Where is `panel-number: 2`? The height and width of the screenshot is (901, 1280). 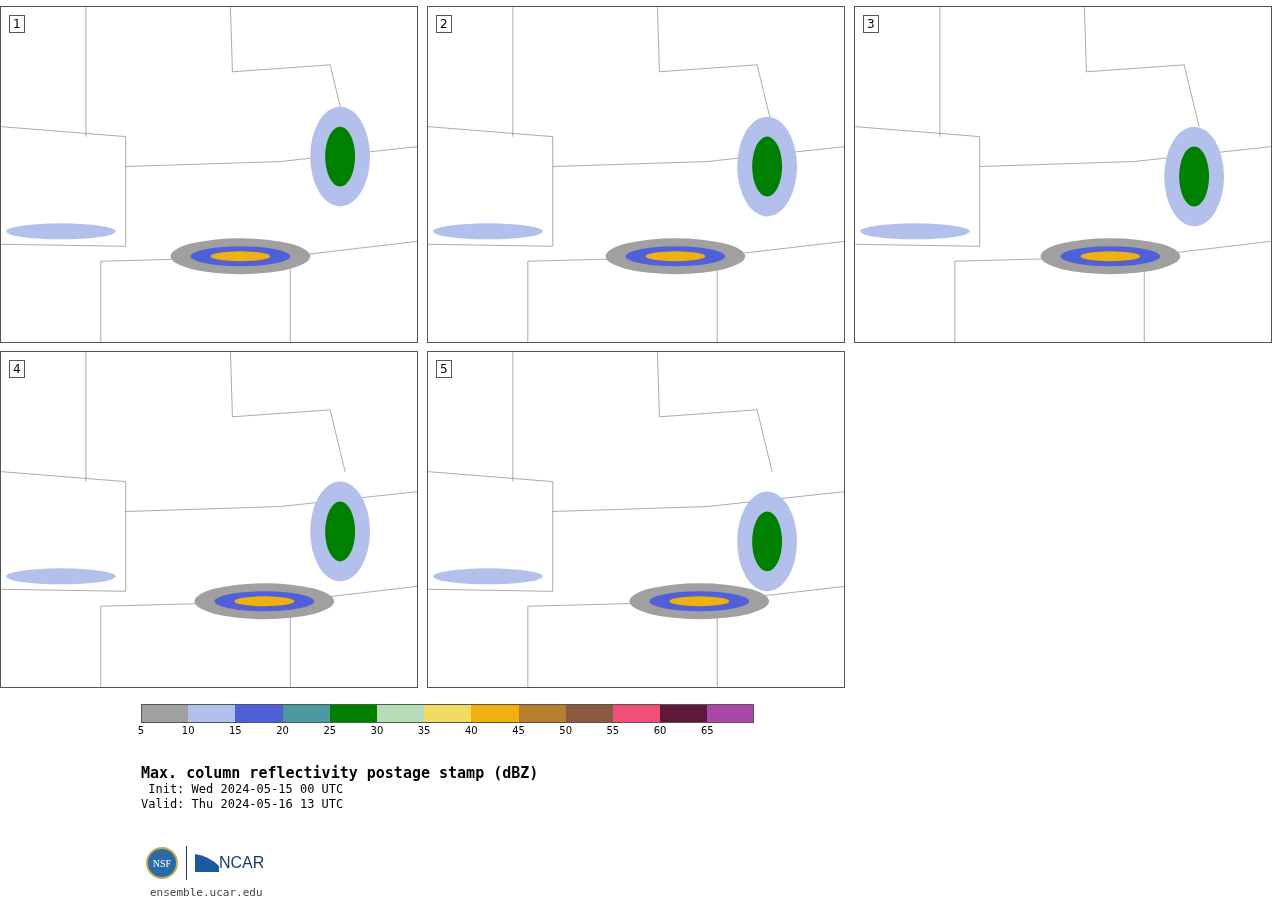
panel-number: 2 is located at coordinates (444, 24).